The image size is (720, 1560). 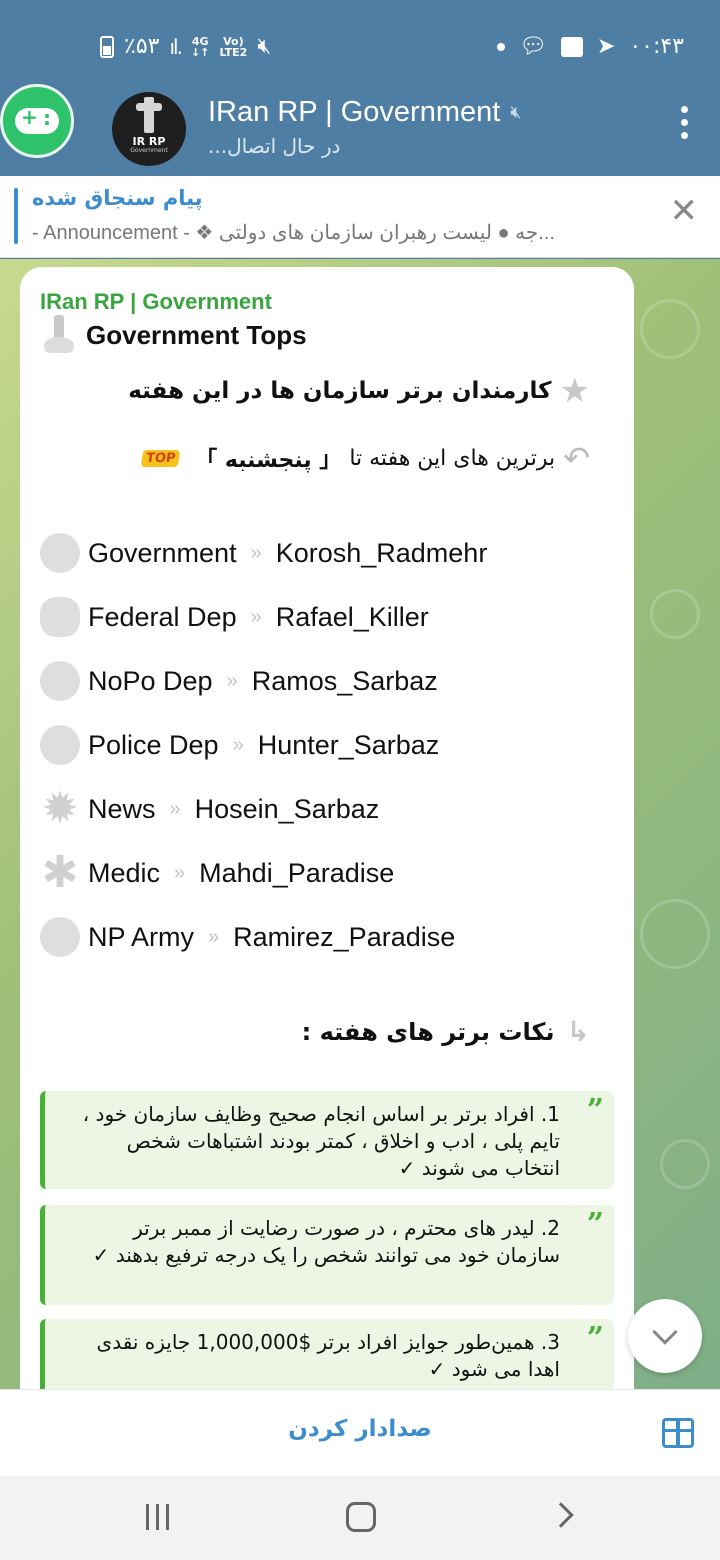 I want to click on recents-button, so click(x=157, y=1517).